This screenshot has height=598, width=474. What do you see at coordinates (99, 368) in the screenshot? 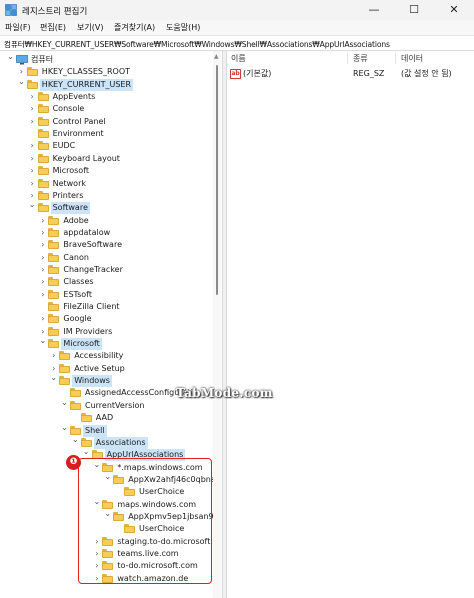
I see `tree-node-label: Active Setup` at bounding box center [99, 368].